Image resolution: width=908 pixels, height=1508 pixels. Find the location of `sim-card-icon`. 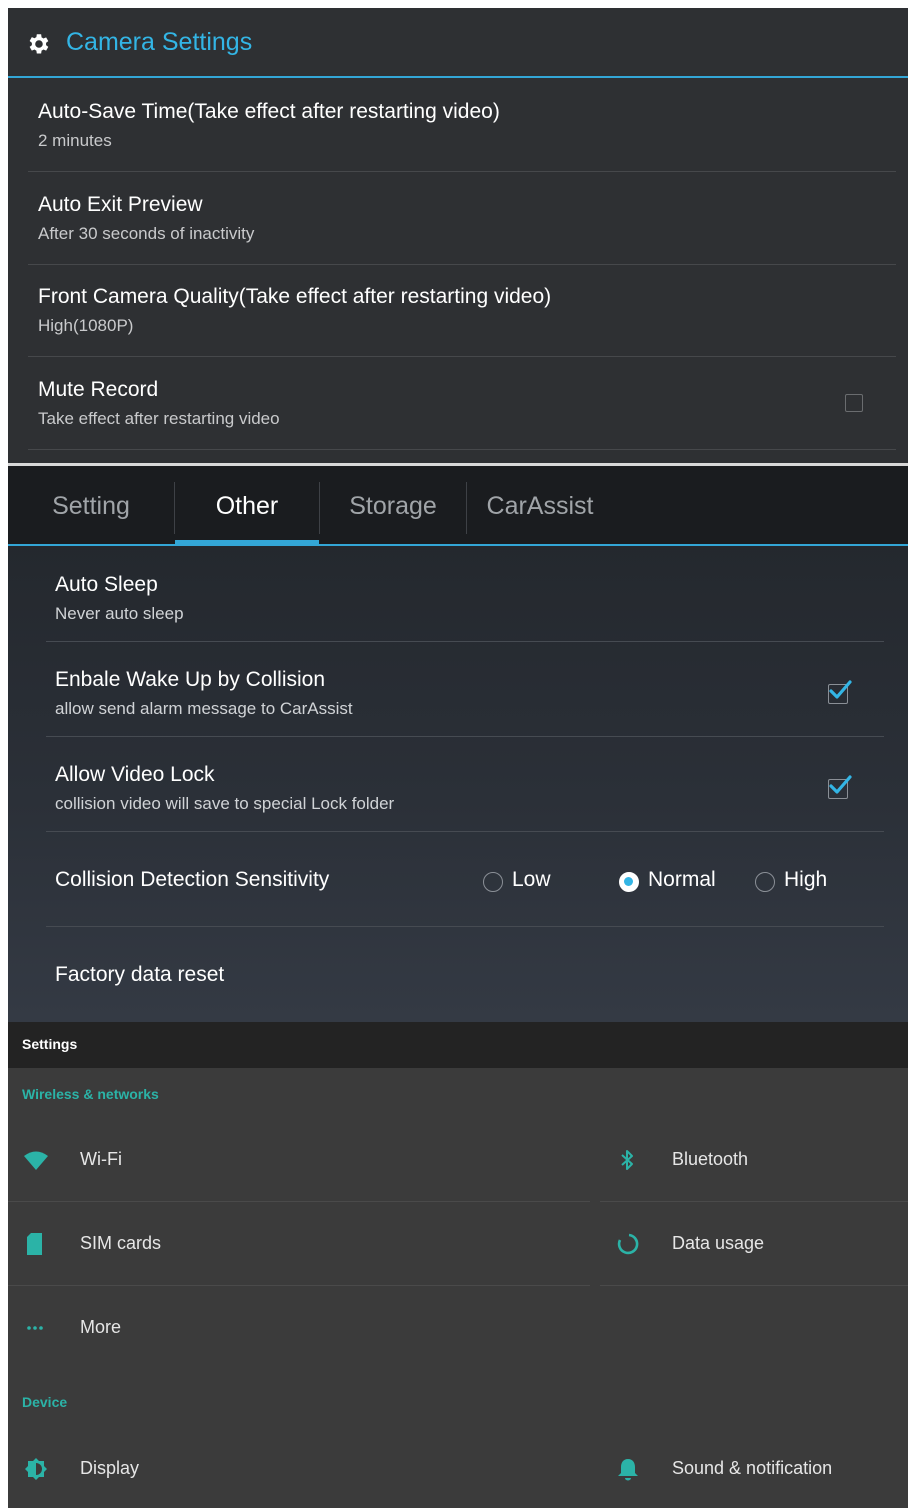

sim-card-icon is located at coordinates (34, 1244).